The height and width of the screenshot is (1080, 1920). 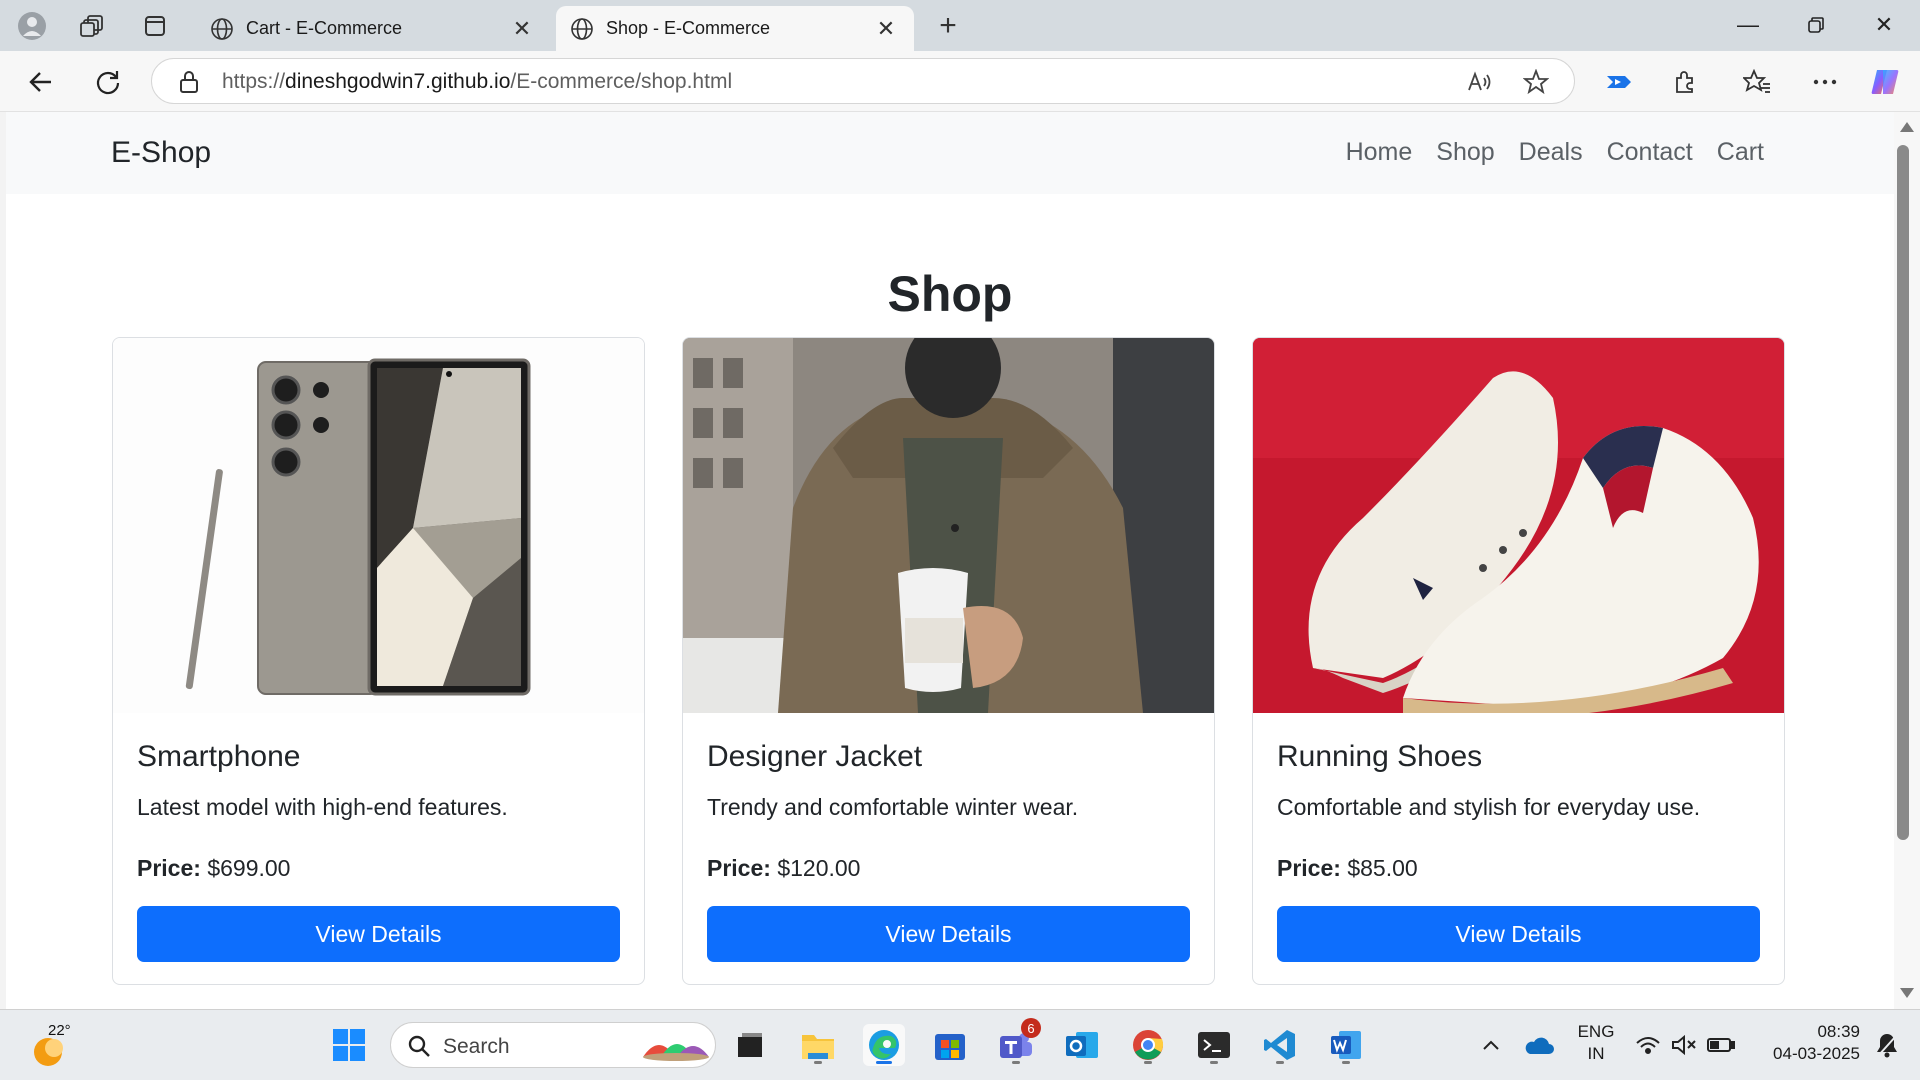 I want to click on volume-muted-icon, so click(x=1684, y=1045).